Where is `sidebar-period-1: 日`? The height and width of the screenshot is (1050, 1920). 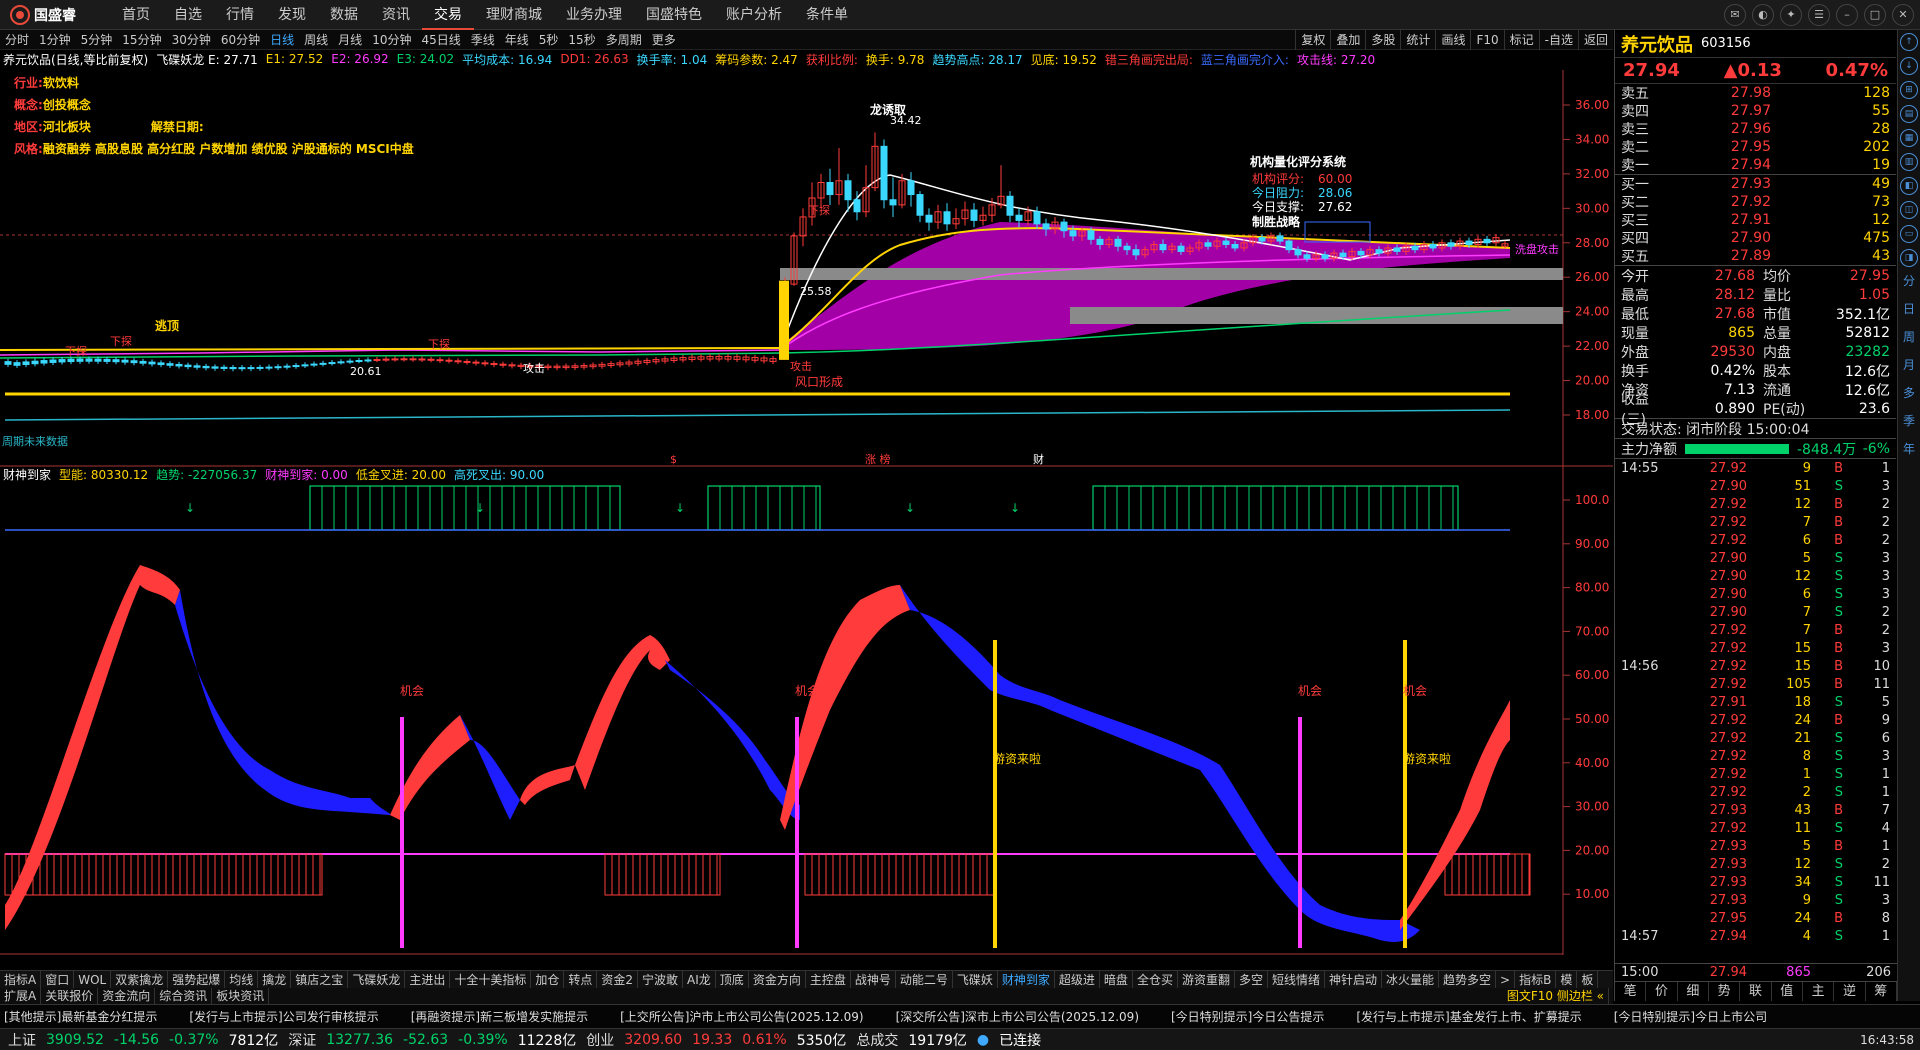 sidebar-period-1: 日 is located at coordinates (1909, 312).